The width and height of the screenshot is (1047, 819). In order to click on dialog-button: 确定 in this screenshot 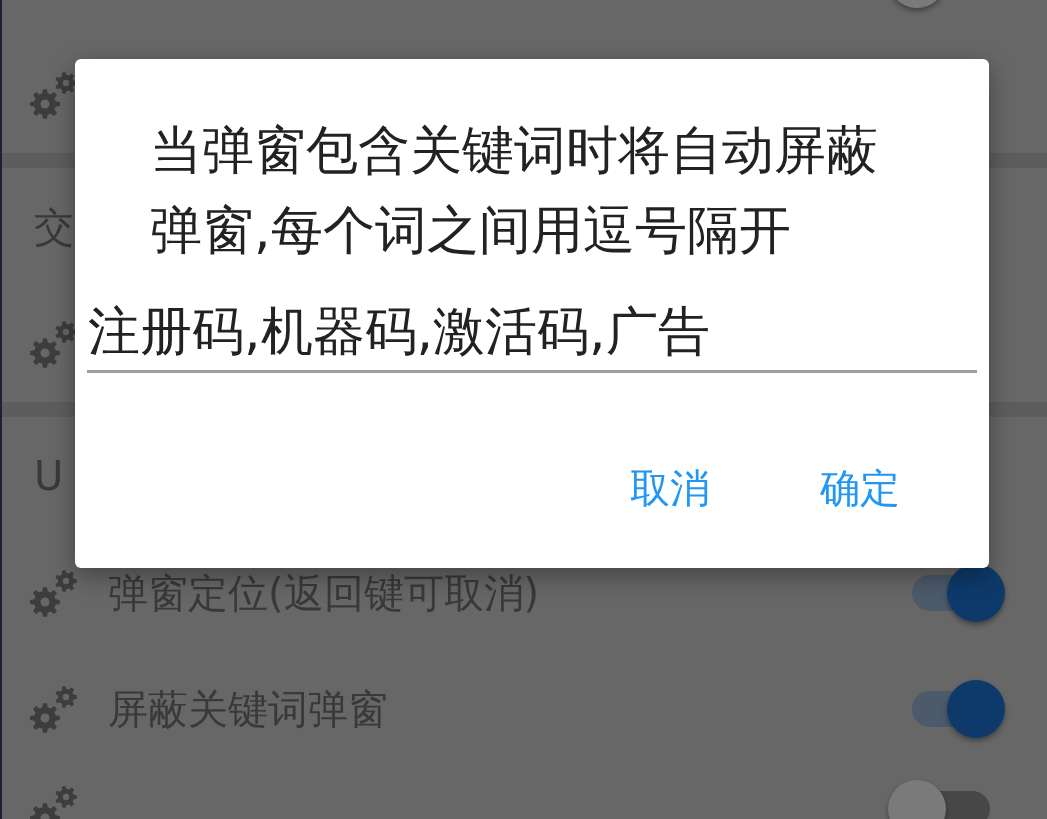, I will do `click(860, 488)`.